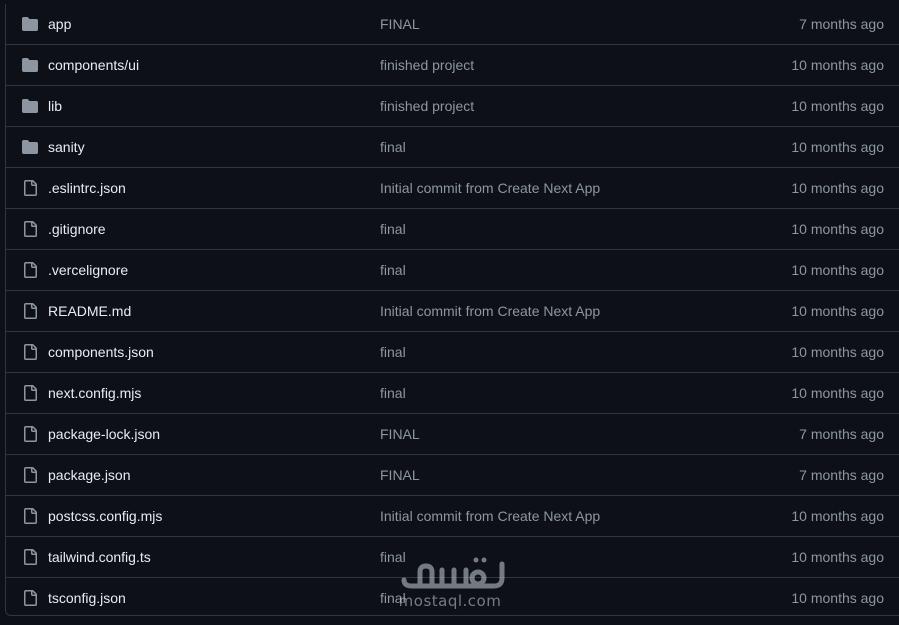 The image size is (899, 625). Describe the element at coordinates (452, 352) in the screenshot. I see `file-row-components-json: components.json final 10 months ago` at that location.